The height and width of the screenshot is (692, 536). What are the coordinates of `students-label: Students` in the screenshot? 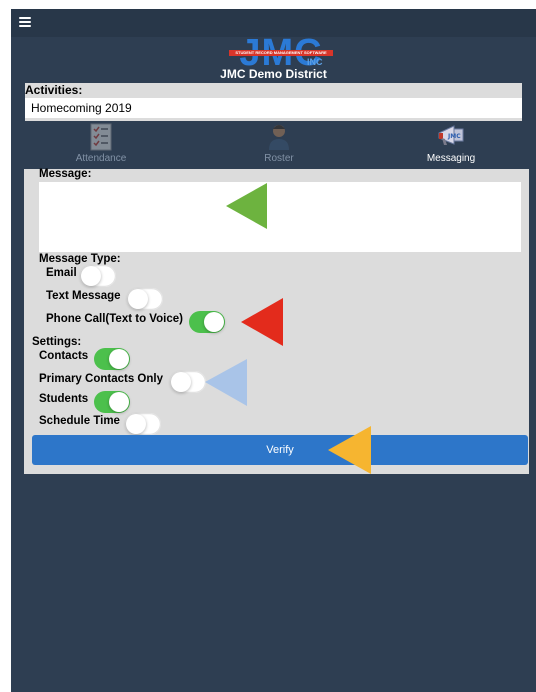 It's located at (64, 399).